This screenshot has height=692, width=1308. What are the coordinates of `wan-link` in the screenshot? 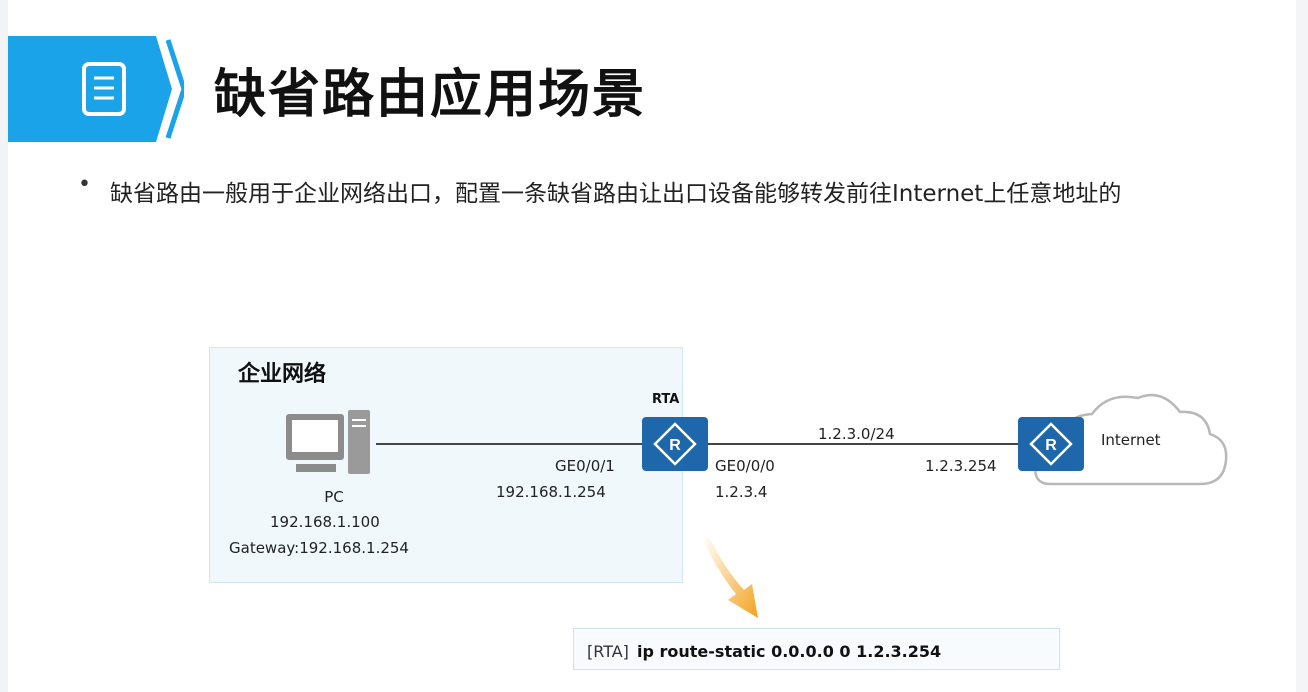 It's located at (863, 444).